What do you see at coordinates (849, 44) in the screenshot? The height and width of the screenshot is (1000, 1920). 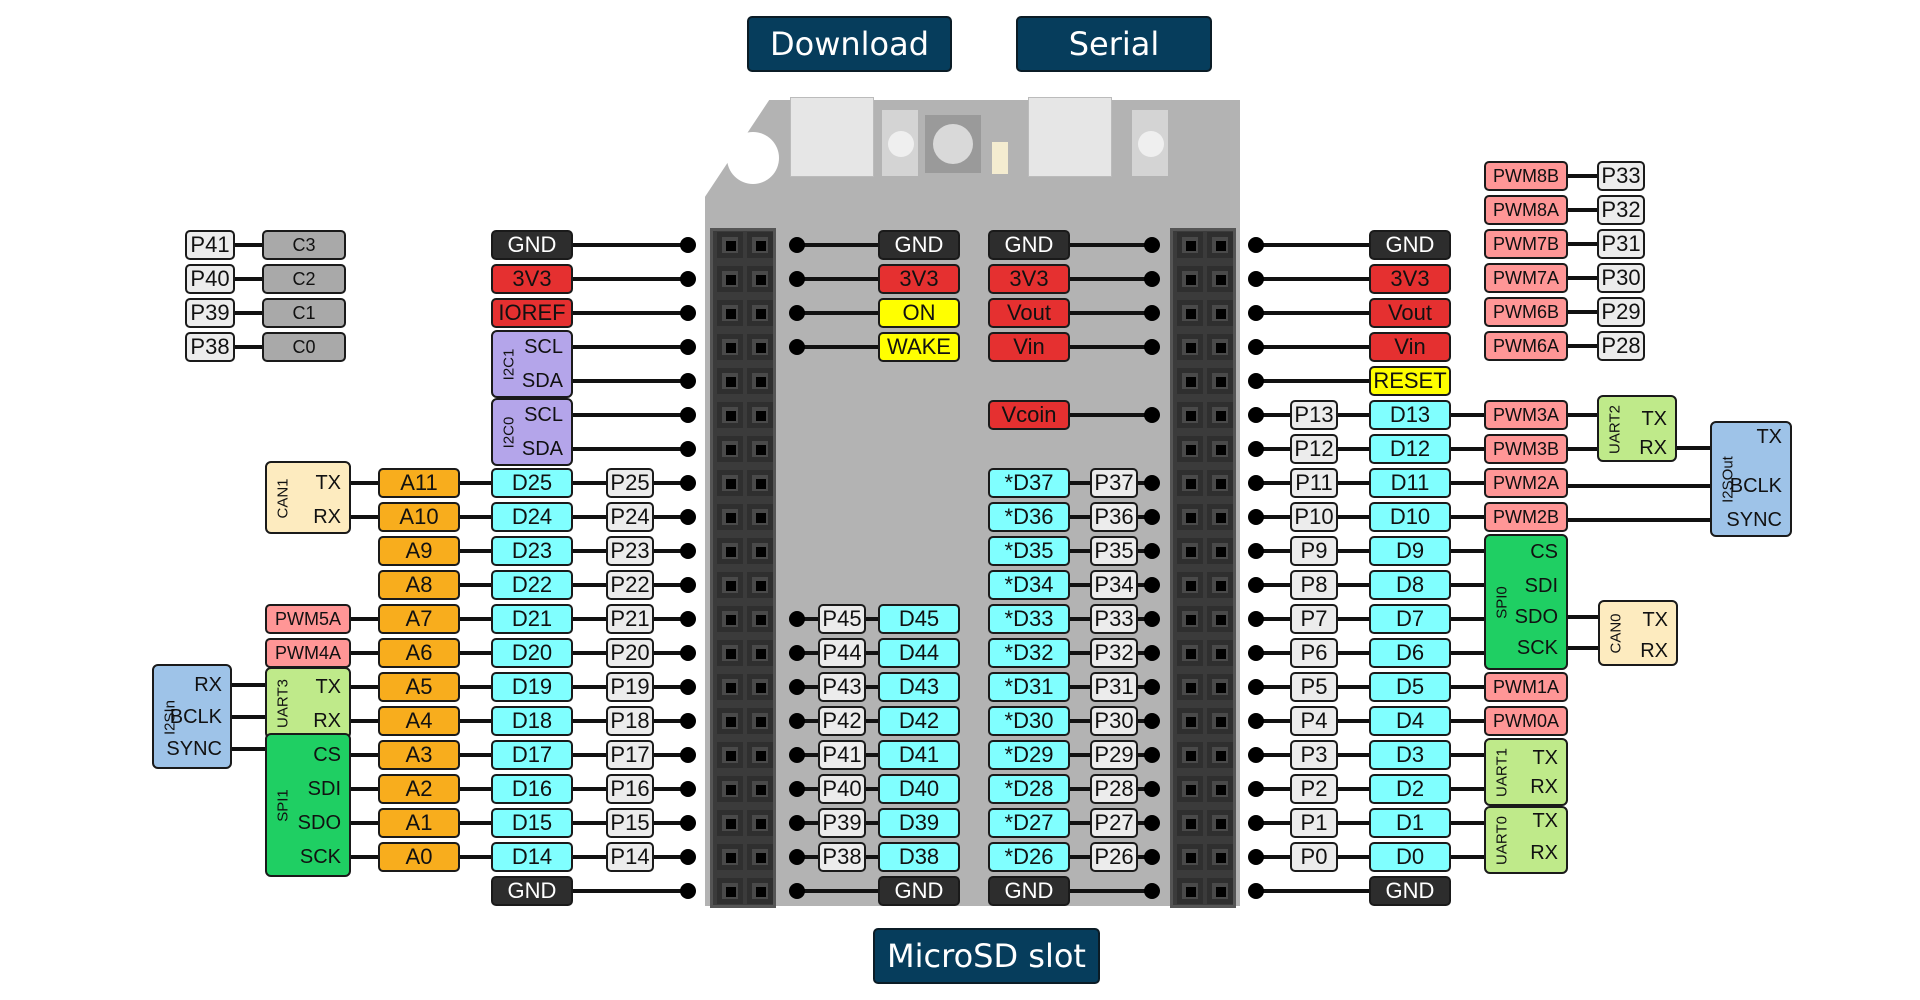 I see `download-button: Download` at bounding box center [849, 44].